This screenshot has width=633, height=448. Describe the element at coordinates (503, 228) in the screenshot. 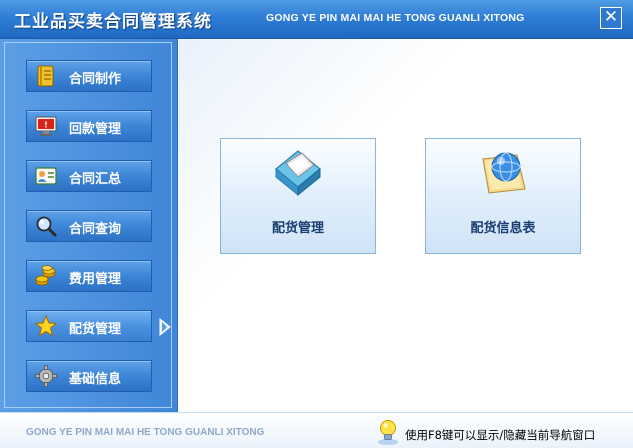

I see `card-label: 配货信息表` at that location.